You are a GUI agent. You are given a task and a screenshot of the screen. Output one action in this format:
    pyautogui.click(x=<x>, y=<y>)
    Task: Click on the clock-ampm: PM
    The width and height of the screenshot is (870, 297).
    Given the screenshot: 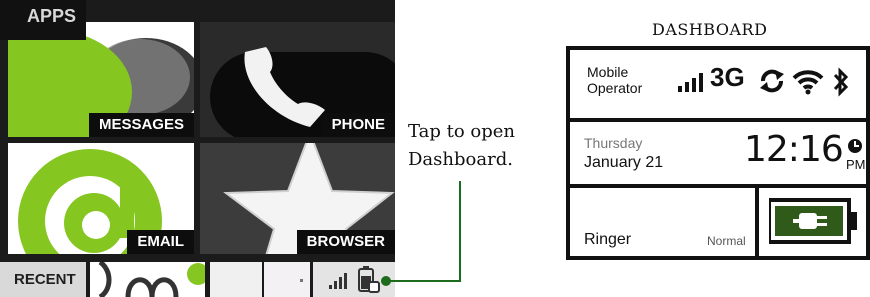 What is the action you would take?
    pyautogui.click(x=856, y=164)
    